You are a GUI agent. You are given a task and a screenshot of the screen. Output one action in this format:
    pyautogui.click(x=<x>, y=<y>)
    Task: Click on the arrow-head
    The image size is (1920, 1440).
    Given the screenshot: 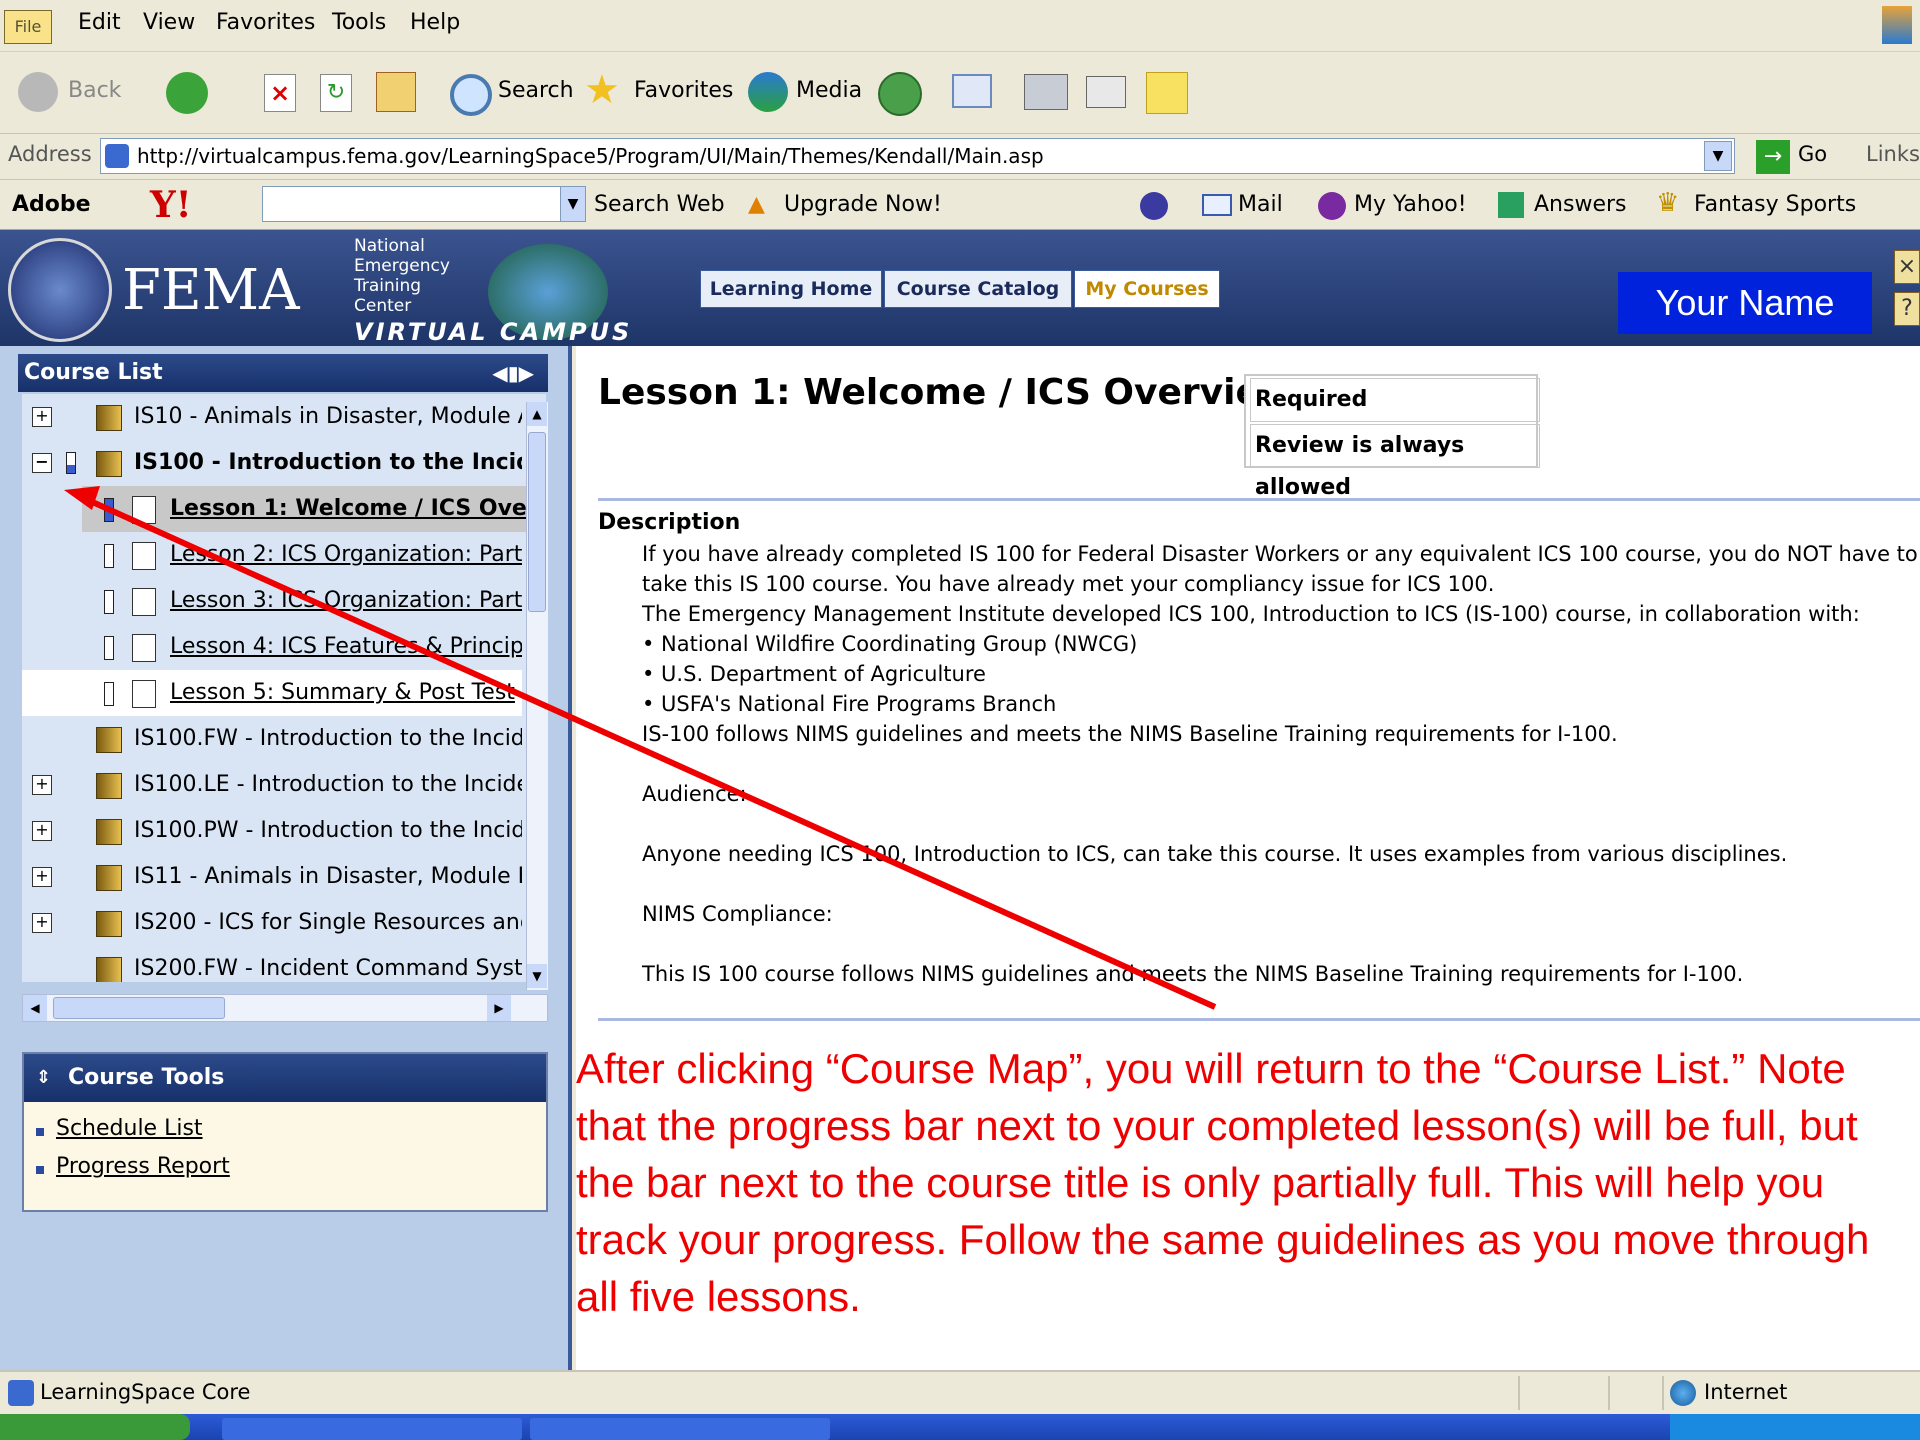 What is the action you would take?
    pyautogui.click(x=82, y=498)
    